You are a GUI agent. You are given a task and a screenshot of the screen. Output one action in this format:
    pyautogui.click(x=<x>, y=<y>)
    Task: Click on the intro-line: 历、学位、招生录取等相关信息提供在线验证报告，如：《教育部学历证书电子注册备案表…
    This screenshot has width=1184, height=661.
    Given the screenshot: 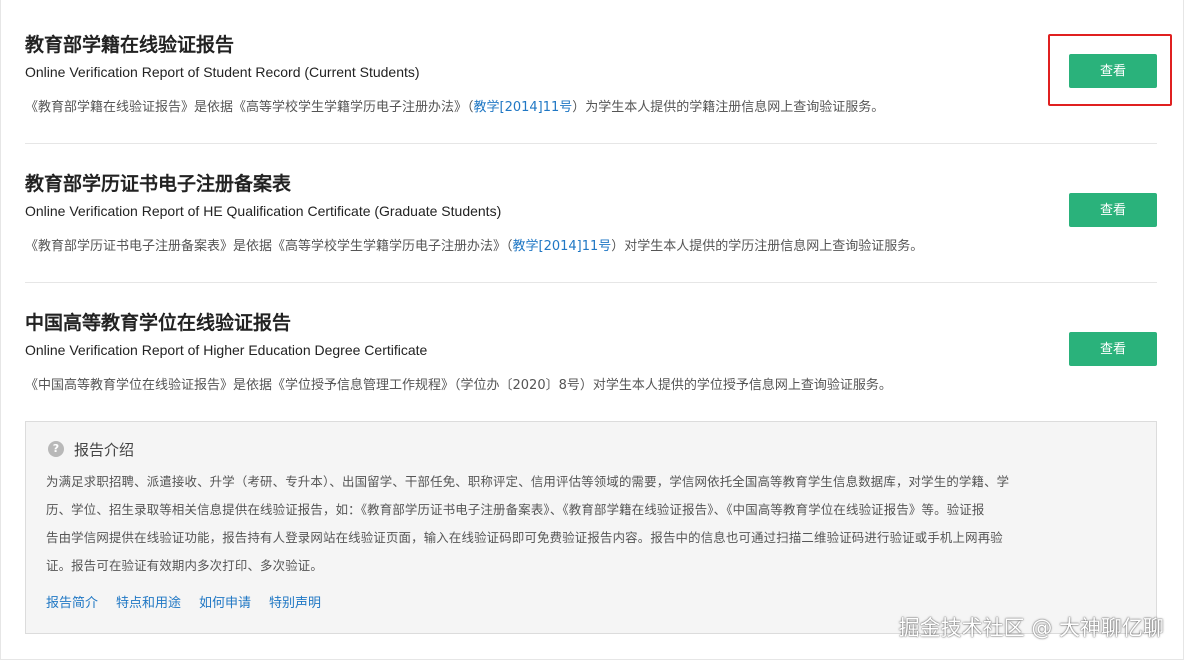 What is the action you would take?
    pyautogui.click(x=515, y=509)
    